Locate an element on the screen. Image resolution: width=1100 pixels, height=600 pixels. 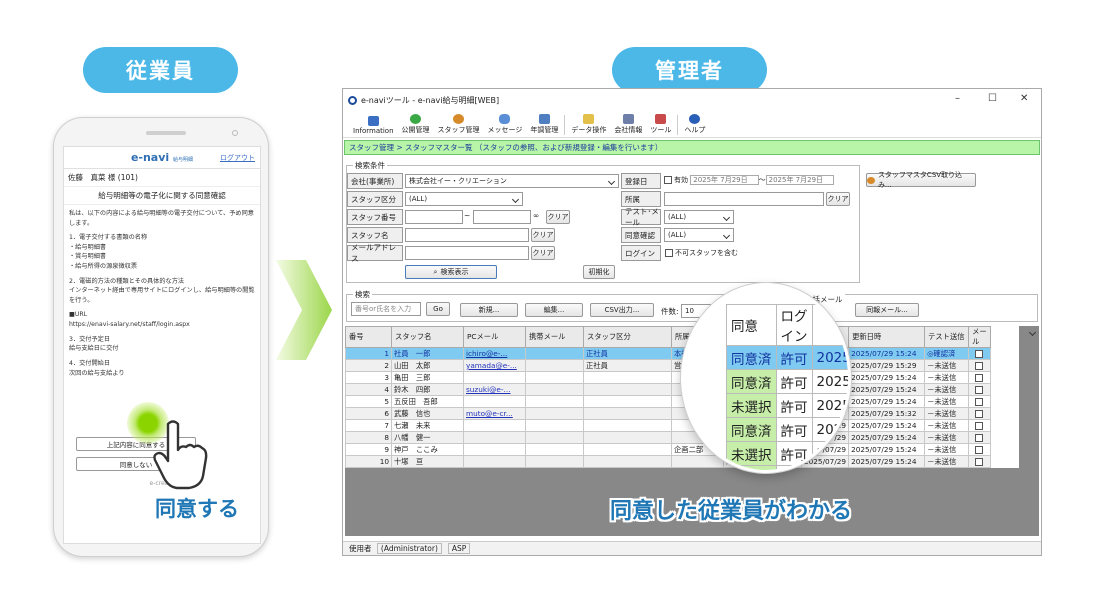
dept-clear-button: クリア is located at coordinates (838, 199).